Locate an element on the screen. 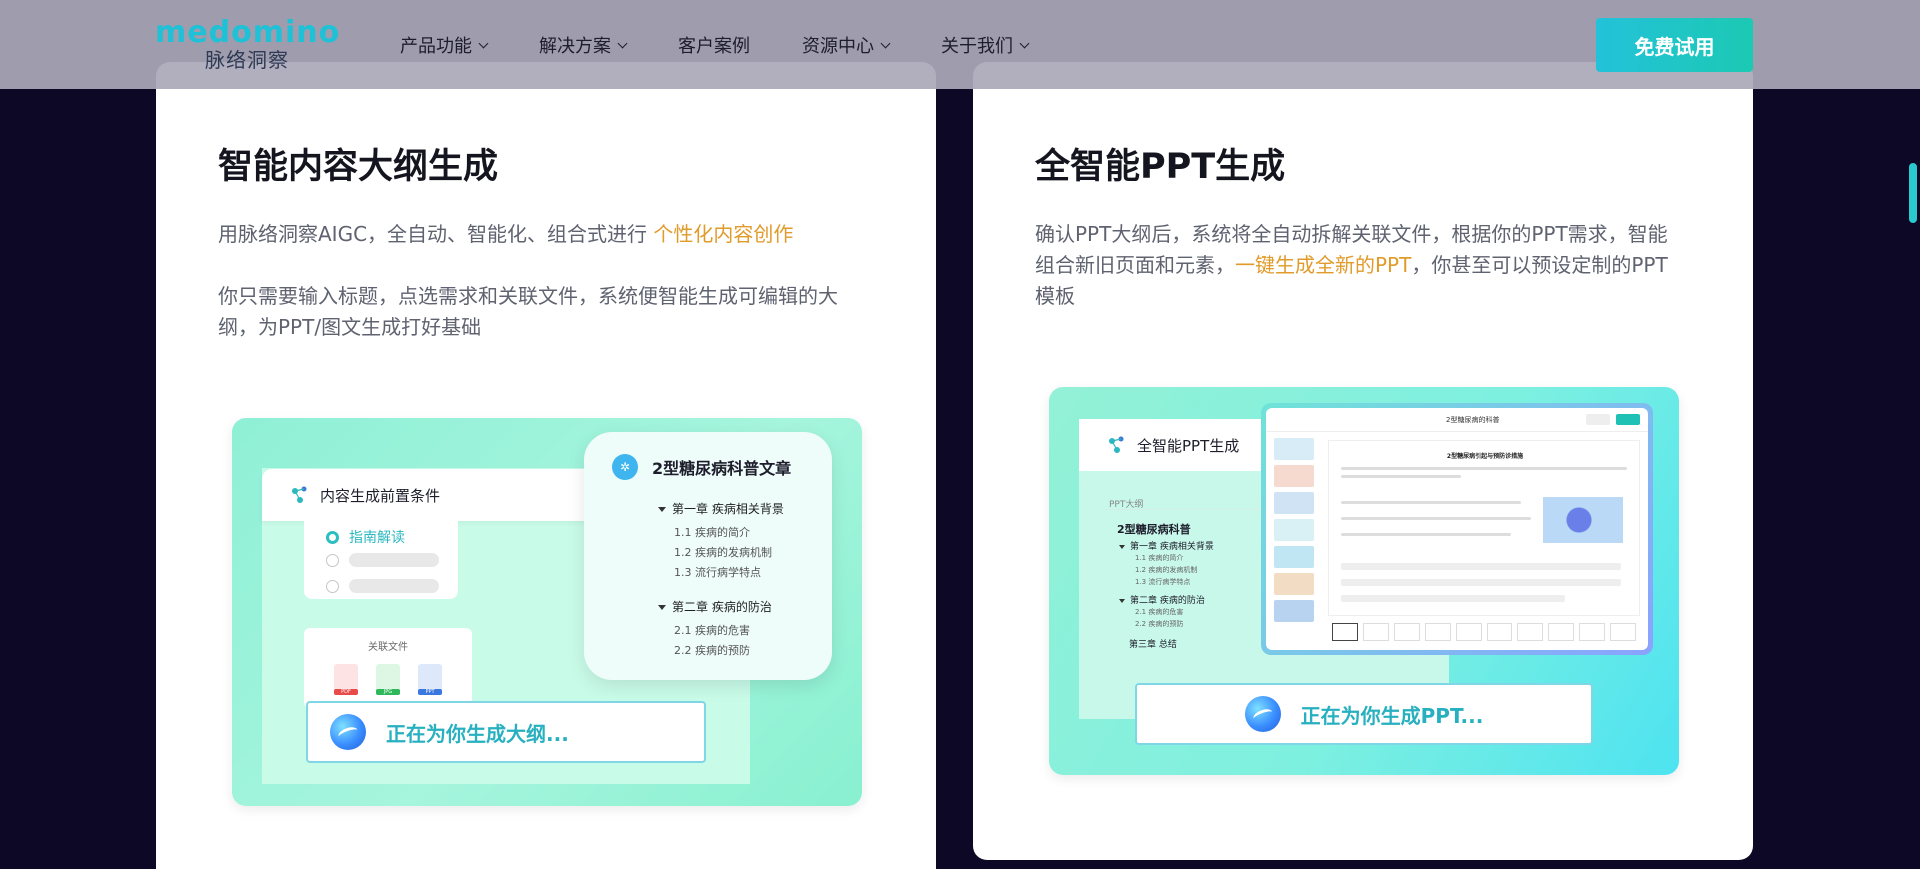  main-menu: 产品功能 解决方案 客户案例 资源中心 关于我们 is located at coordinates (740, 45).